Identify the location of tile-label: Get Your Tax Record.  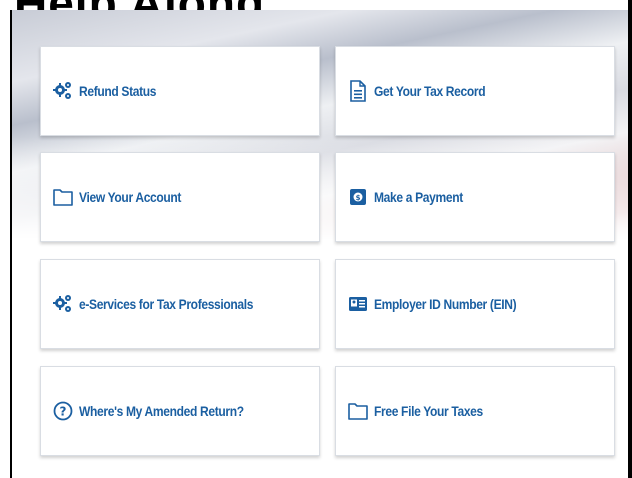
(430, 91).